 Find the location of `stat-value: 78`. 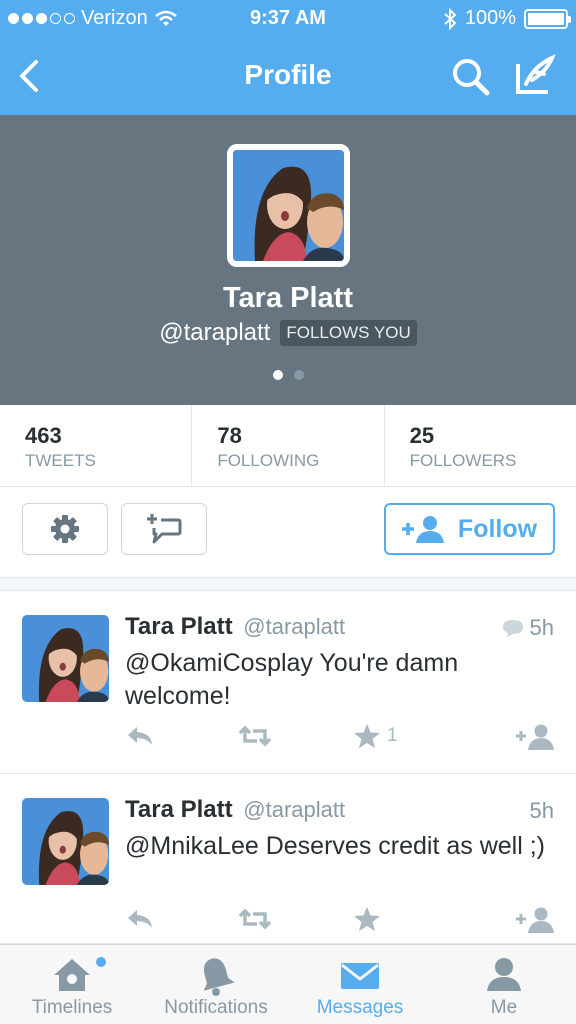

stat-value: 78 is located at coordinates (229, 435).